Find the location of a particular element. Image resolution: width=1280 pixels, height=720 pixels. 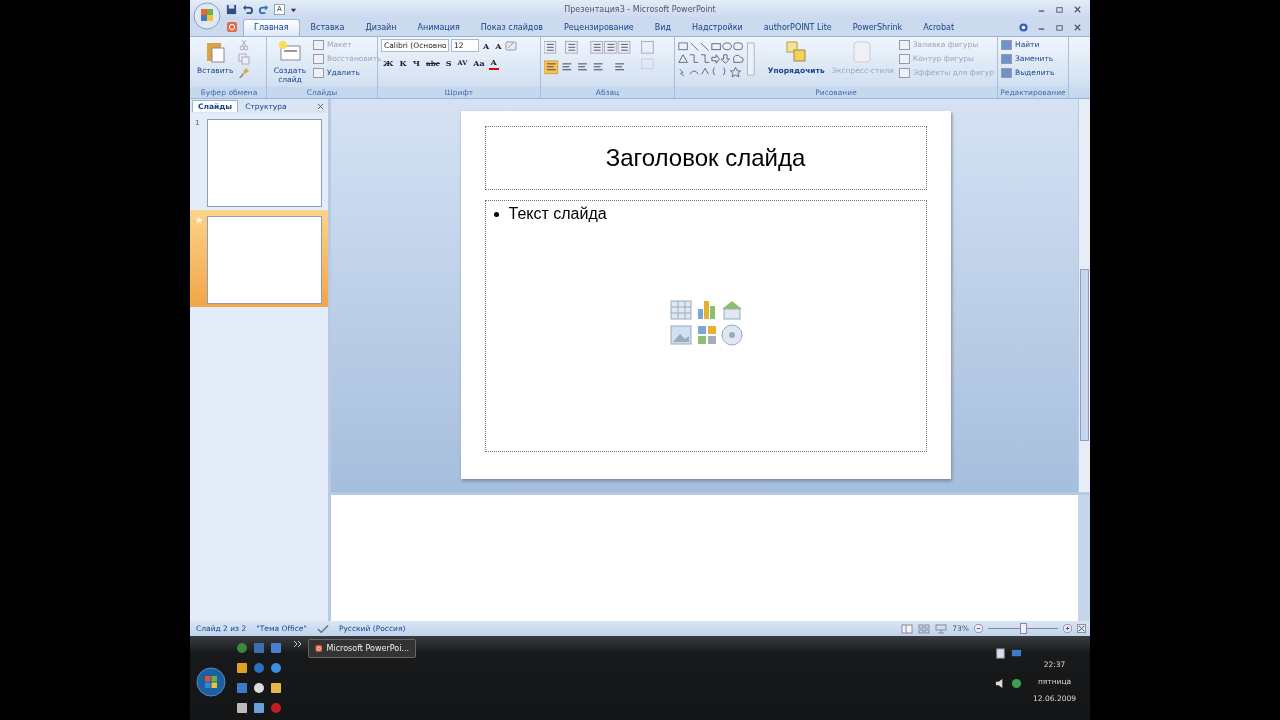

shrink-font-button: A is located at coordinates (498, 45).